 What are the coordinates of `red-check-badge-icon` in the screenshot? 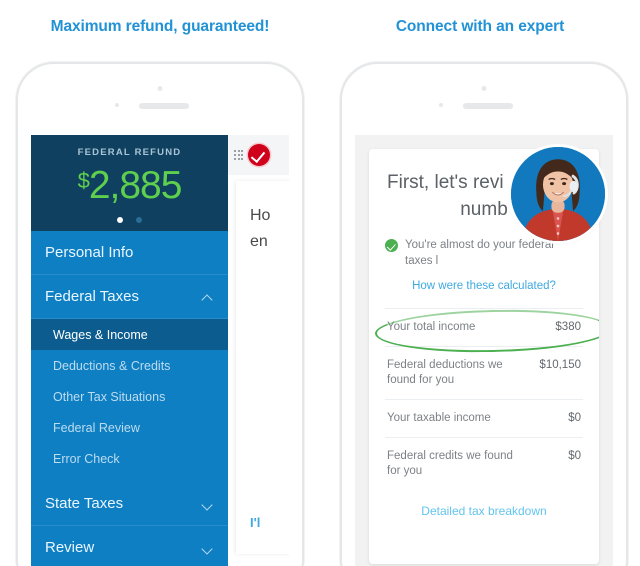 It's located at (259, 155).